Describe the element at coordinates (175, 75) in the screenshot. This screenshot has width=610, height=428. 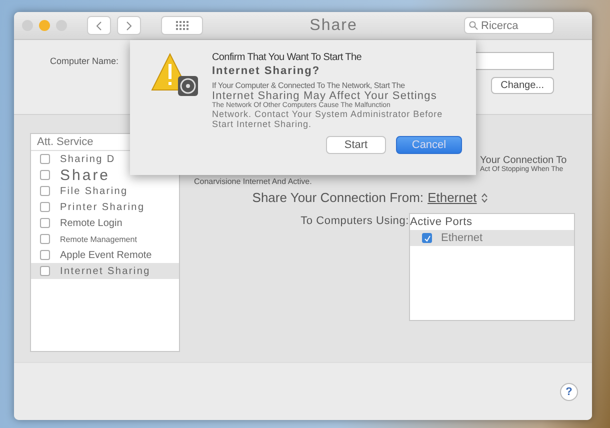
I see `warning-gear-icon` at that location.